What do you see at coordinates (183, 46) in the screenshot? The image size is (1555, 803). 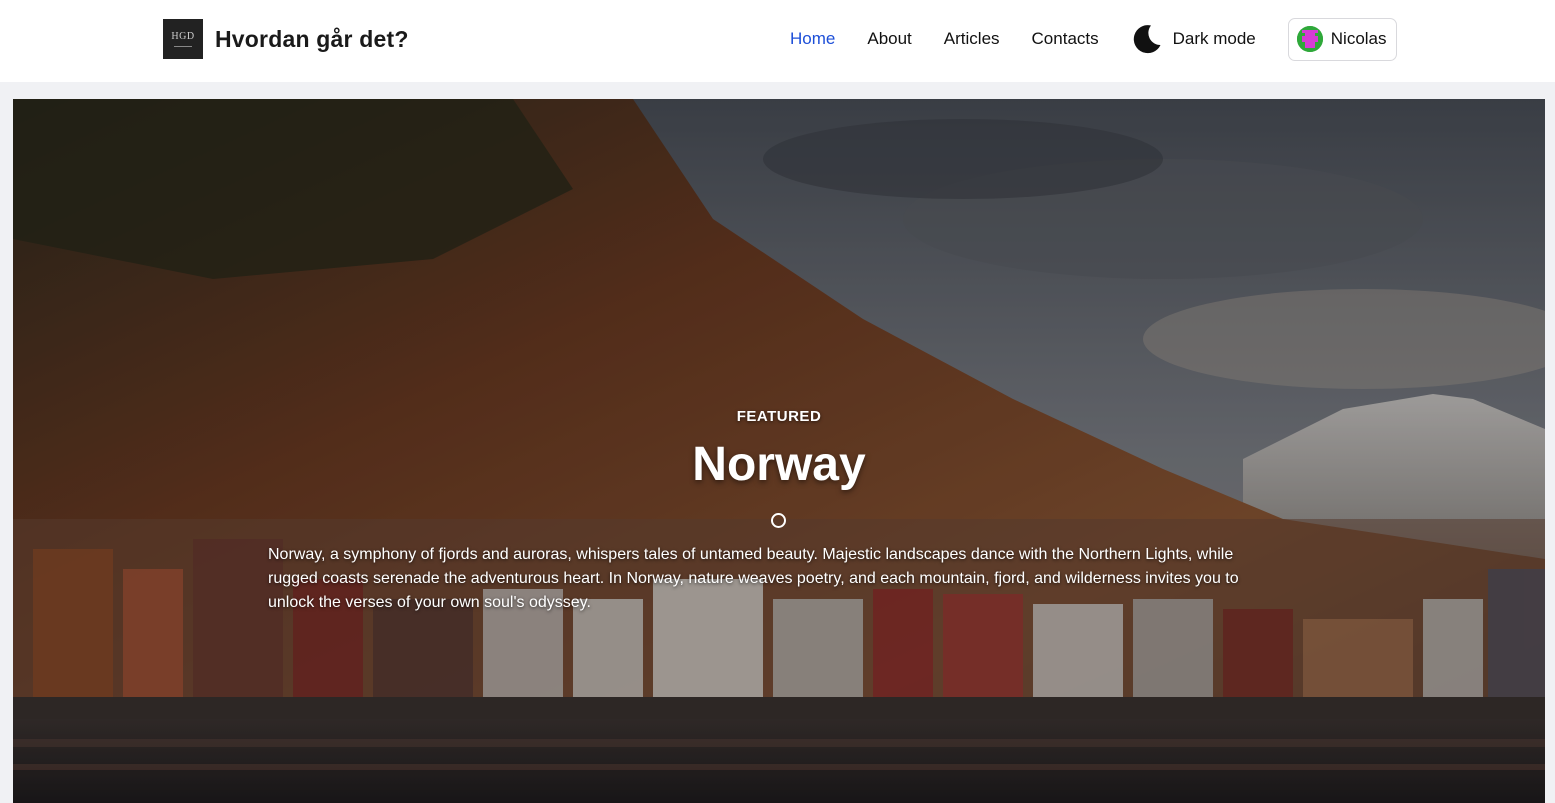 I see `logo-divider` at bounding box center [183, 46].